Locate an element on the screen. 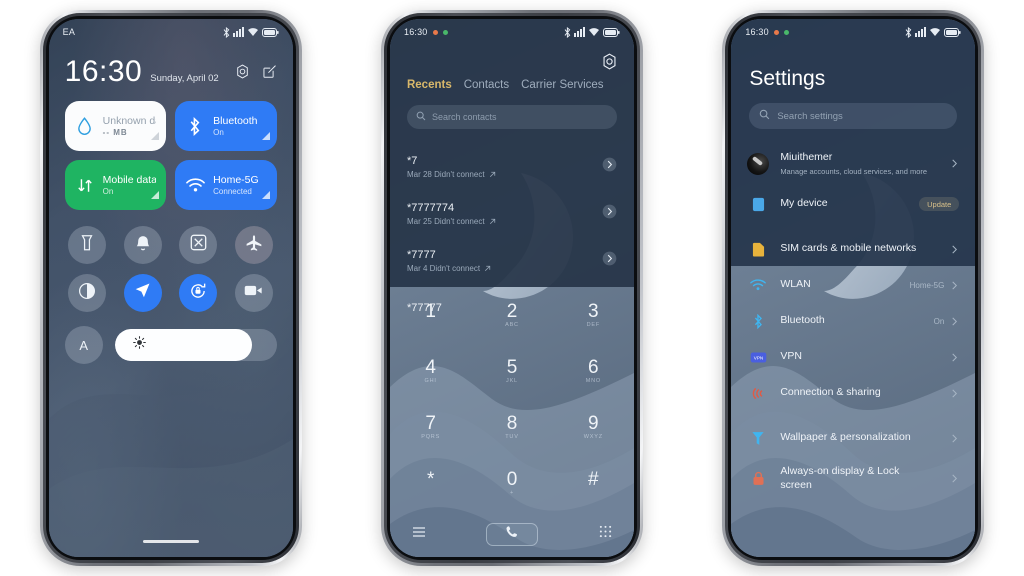 The width and height of the screenshot is (1024, 576). dialpad-key: 2 ABC is located at coordinates (511, 315).